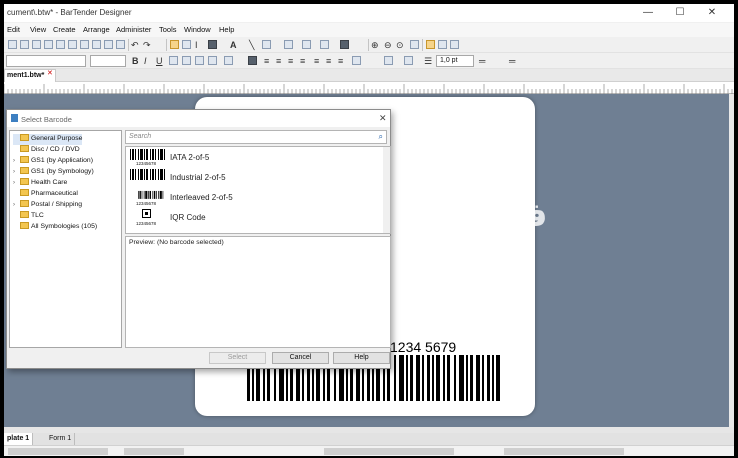 The image size is (738, 458). I want to click on line-weight-icon: ☰, so click(428, 61).